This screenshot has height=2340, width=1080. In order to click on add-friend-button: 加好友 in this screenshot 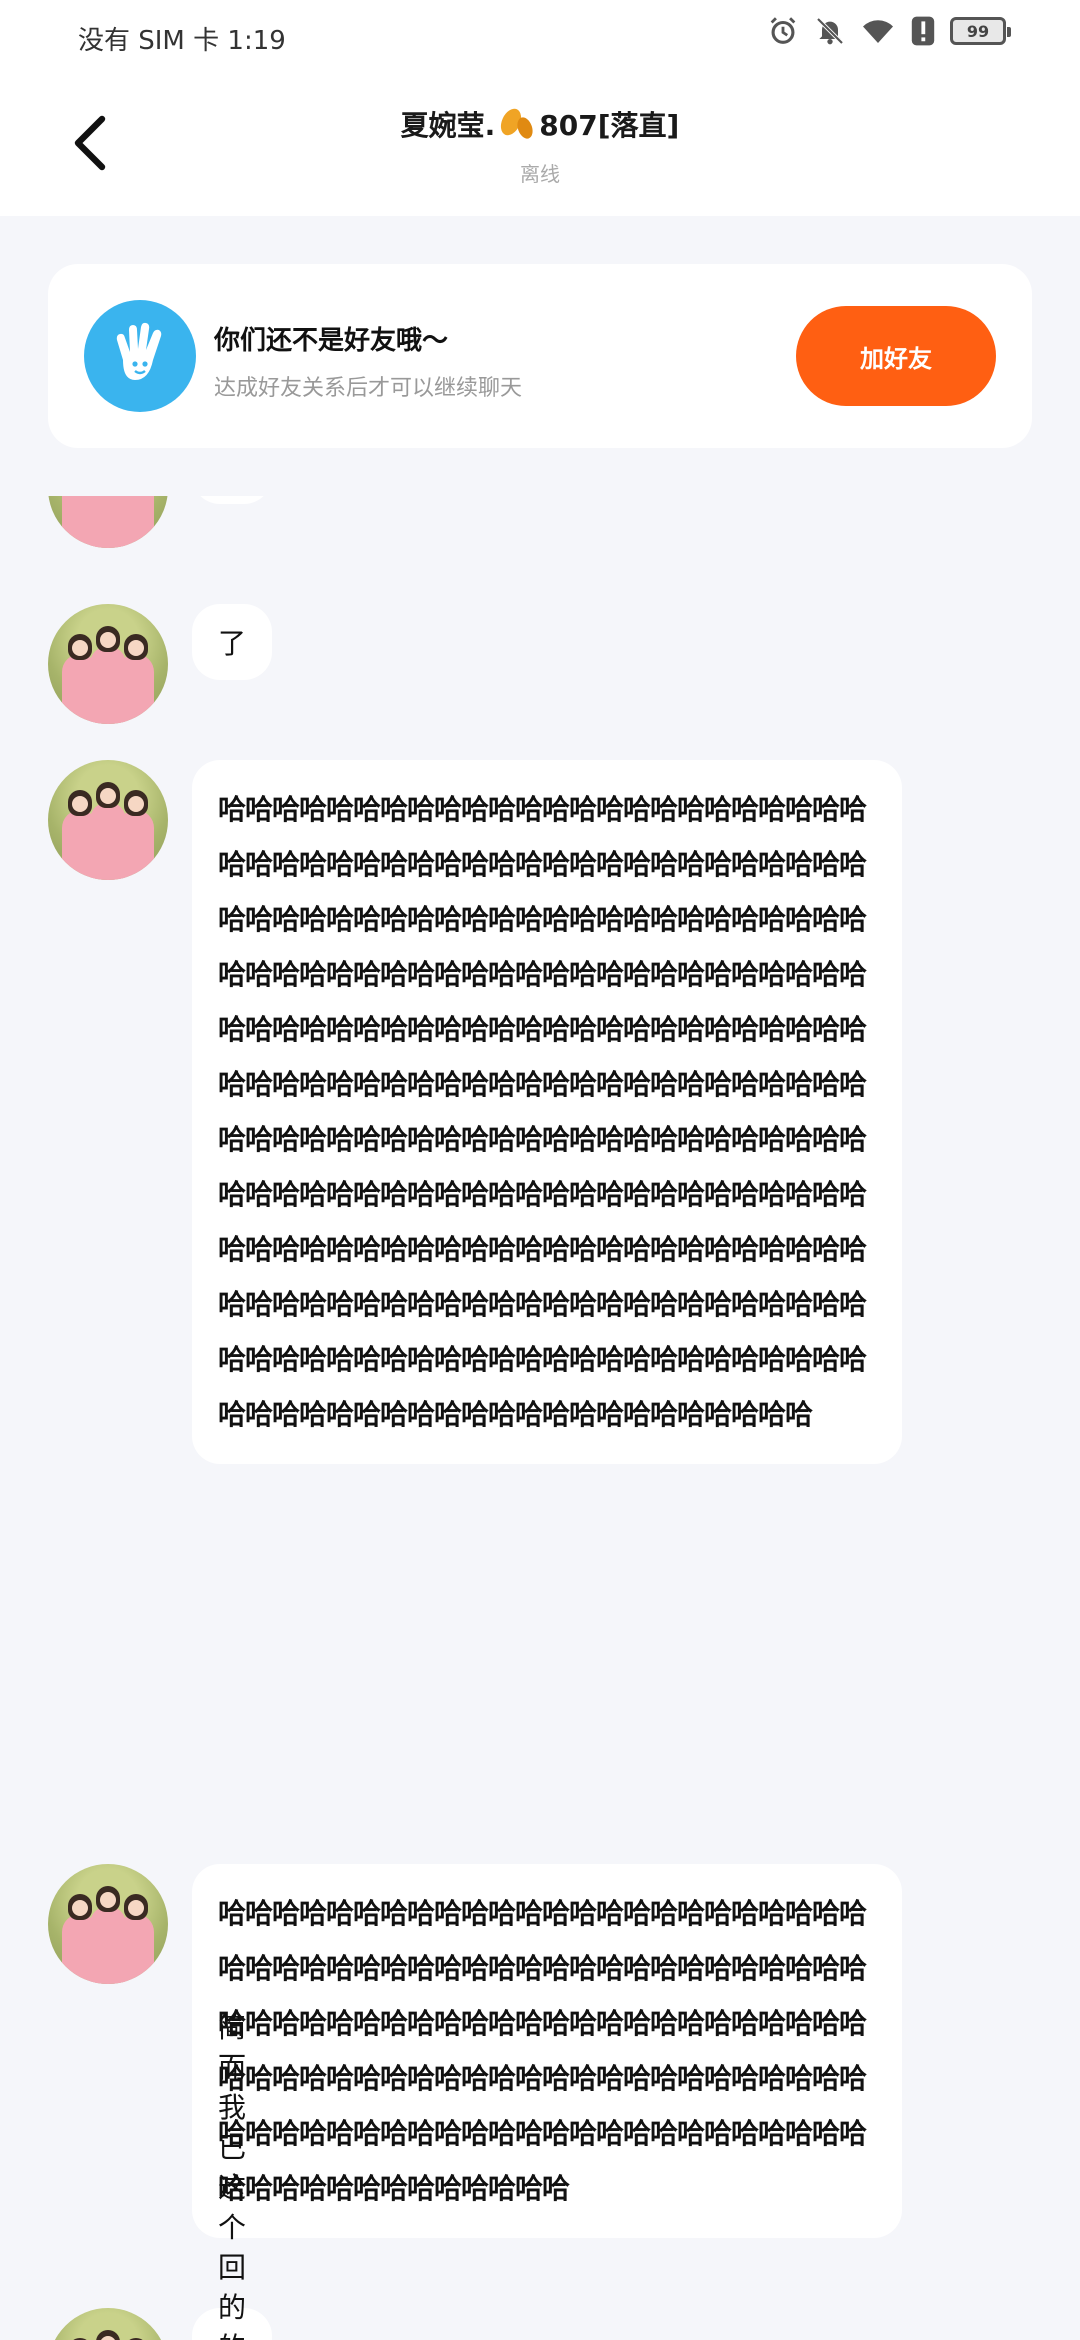, I will do `click(896, 356)`.